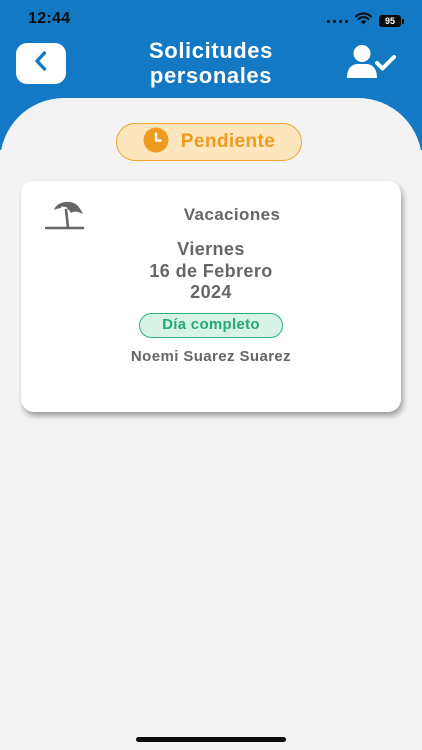 The width and height of the screenshot is (422, 750). What do you see at coordinates (156, 142) in the screenshot?
I see `clock-icon` at bounding box center [156, 142].